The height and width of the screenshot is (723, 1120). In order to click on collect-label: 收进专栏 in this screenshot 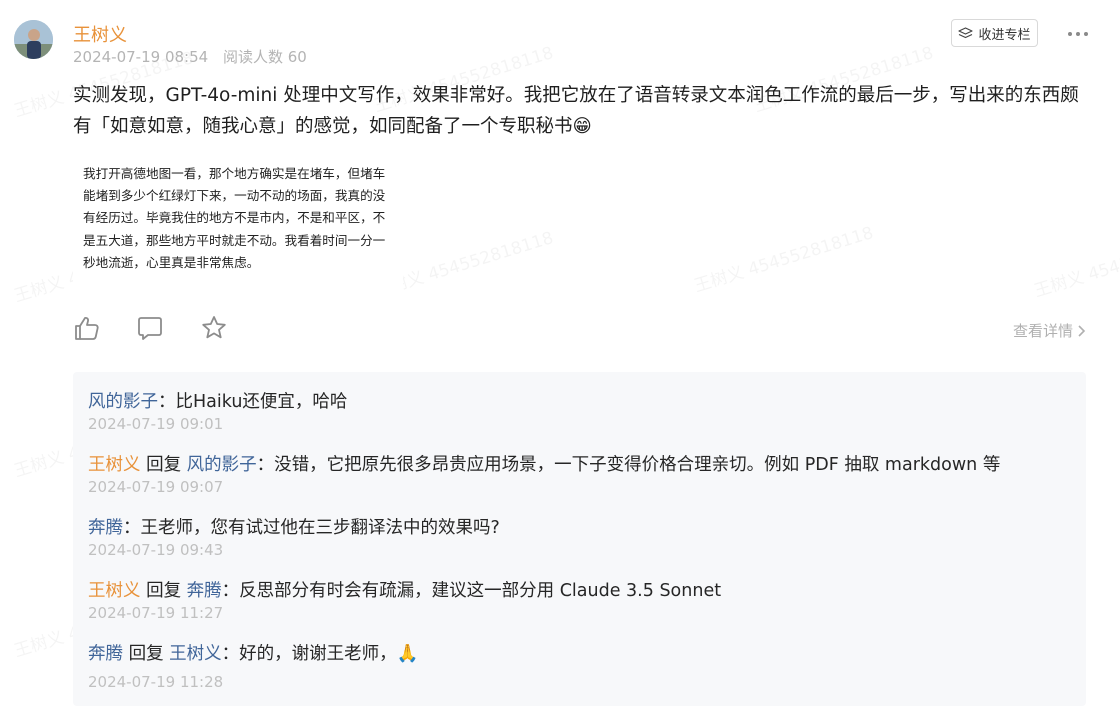, I will do `click(1004, 35)`.